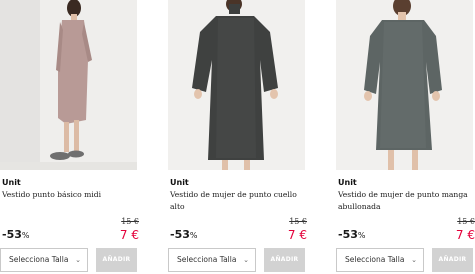  Describe the element at coordinates (70, 195) in the screenshot. I see `product-name: Vestido punto básico midi` at that location.